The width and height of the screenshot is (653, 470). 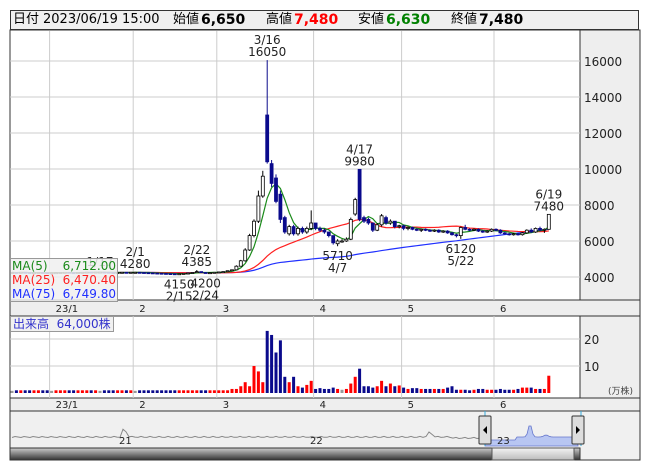 I want to click on ma75-label: MA(75), so click(x=34, y=294).